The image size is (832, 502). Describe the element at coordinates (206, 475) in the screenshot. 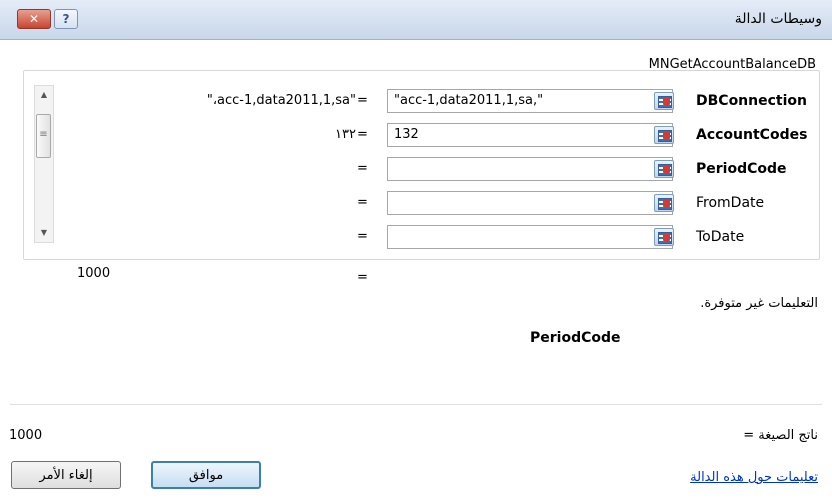

I see `ok-button: موافق` at that location.